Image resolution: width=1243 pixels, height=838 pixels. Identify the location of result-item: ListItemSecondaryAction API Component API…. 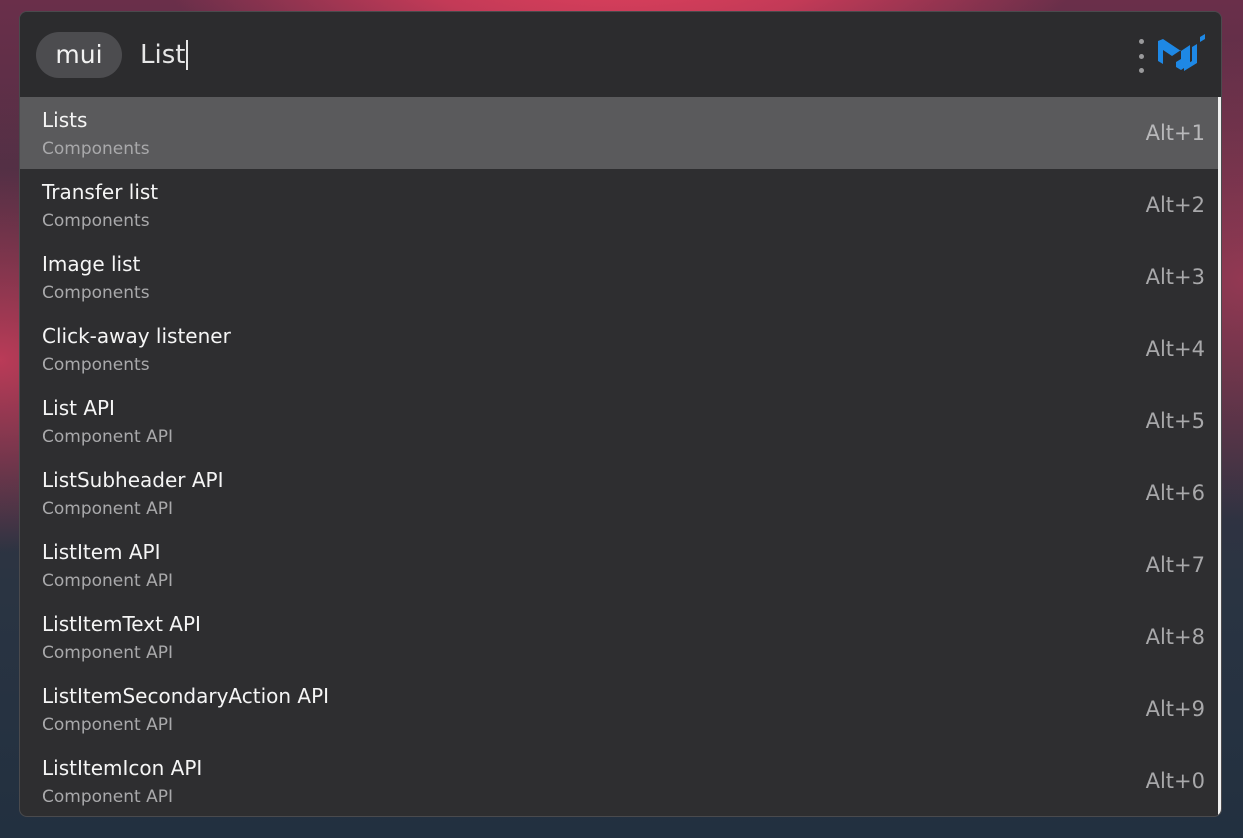
(619, 709).